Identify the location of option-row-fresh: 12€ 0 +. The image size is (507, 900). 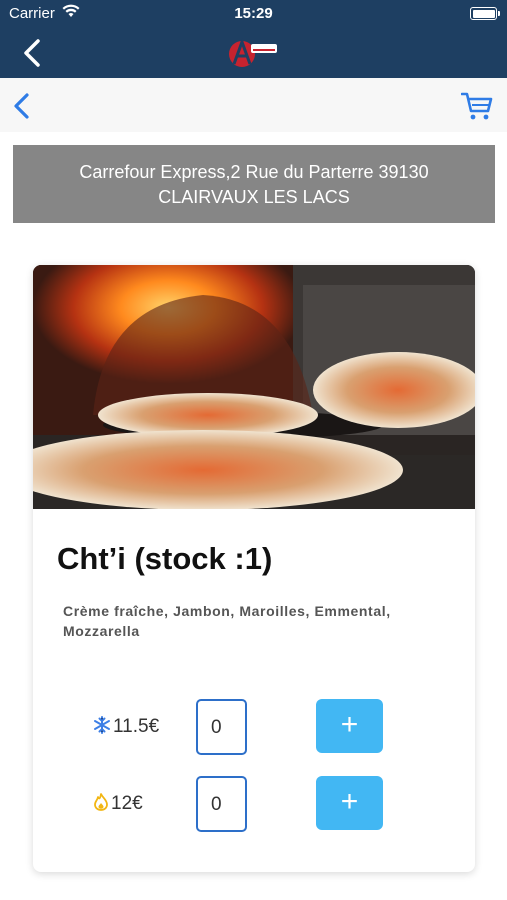
(254, 804).